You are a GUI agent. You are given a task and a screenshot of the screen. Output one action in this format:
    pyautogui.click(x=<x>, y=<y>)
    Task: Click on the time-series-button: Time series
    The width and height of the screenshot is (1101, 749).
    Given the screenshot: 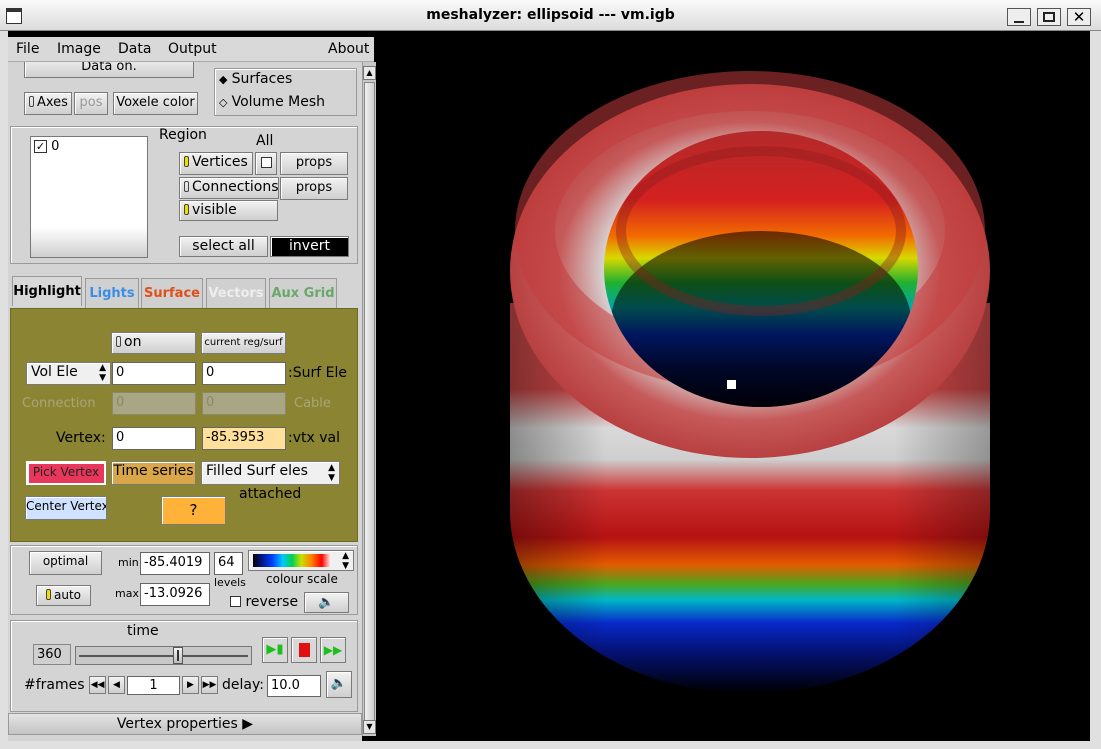 What is the action you would take?
    pyautogui.click(x=153, y=473)
    